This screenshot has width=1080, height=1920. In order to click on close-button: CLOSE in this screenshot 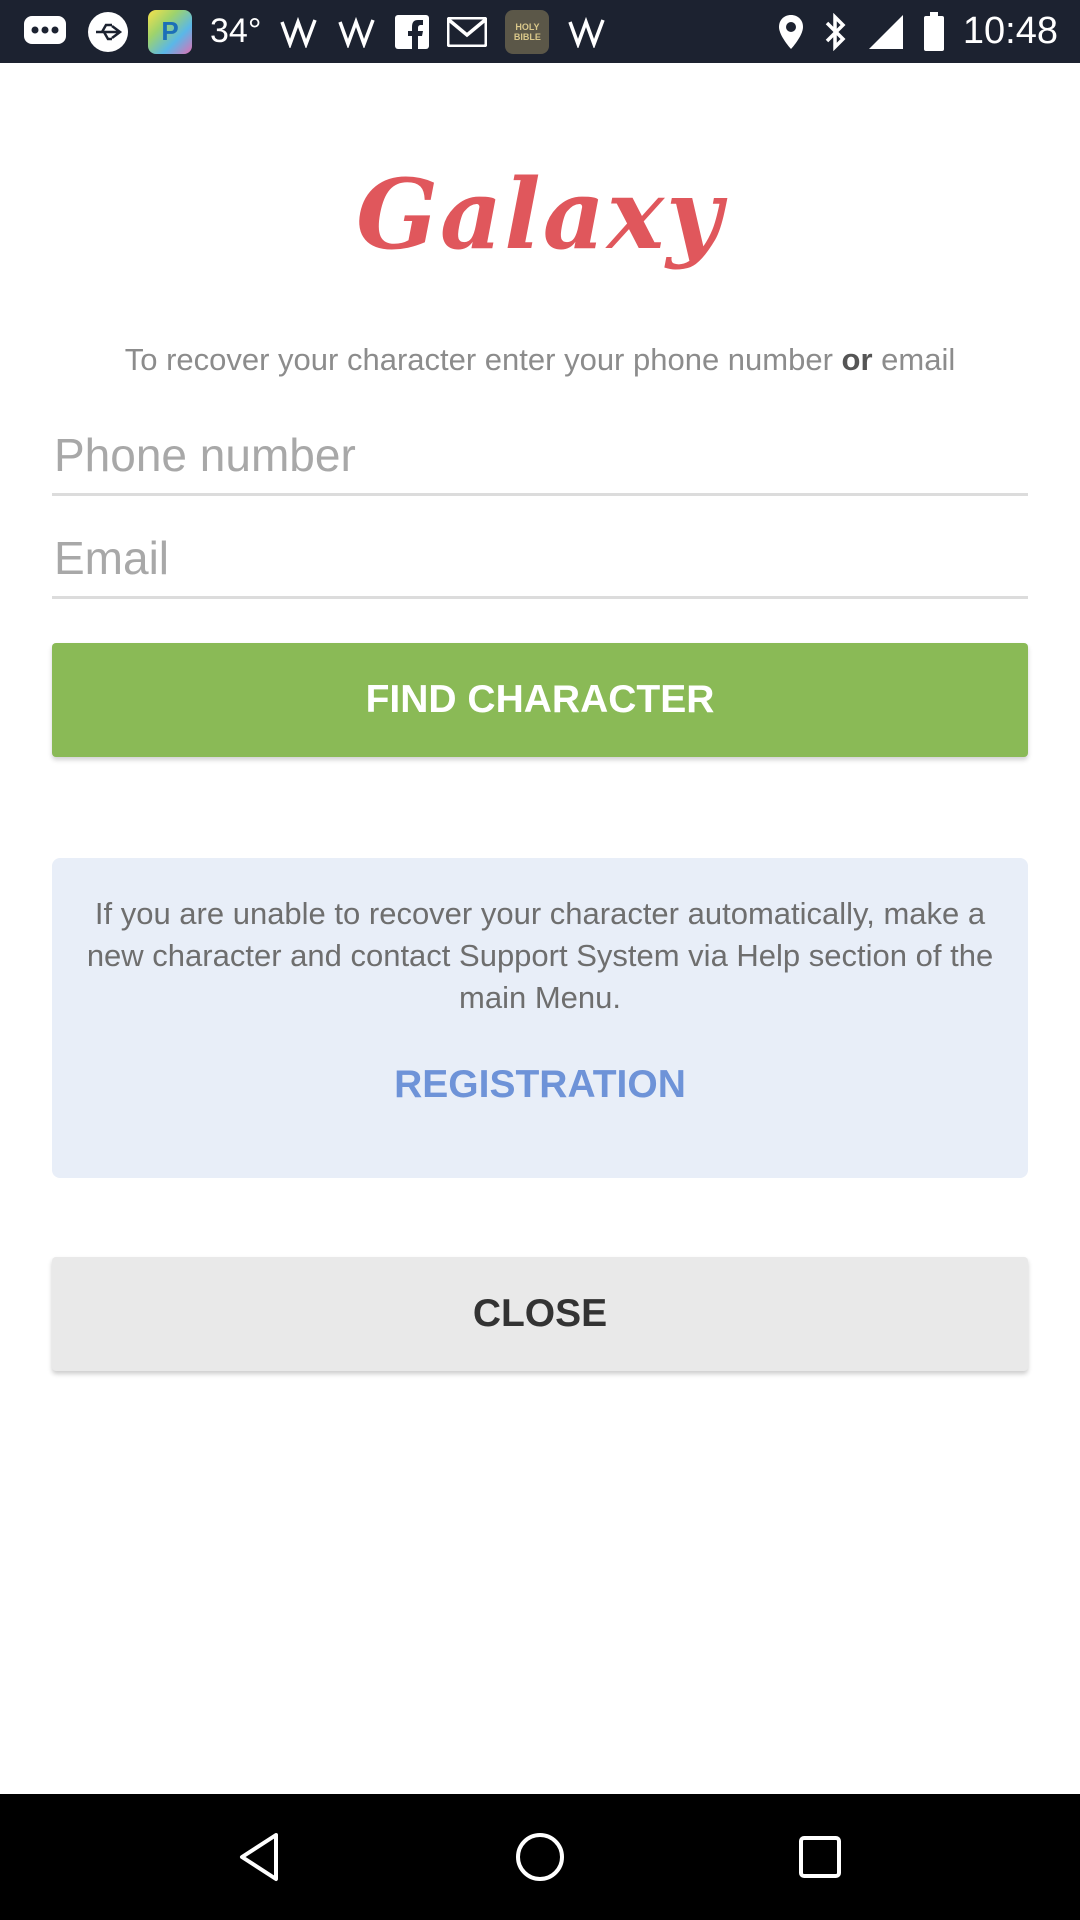, I will do `click(540, 1314)`.